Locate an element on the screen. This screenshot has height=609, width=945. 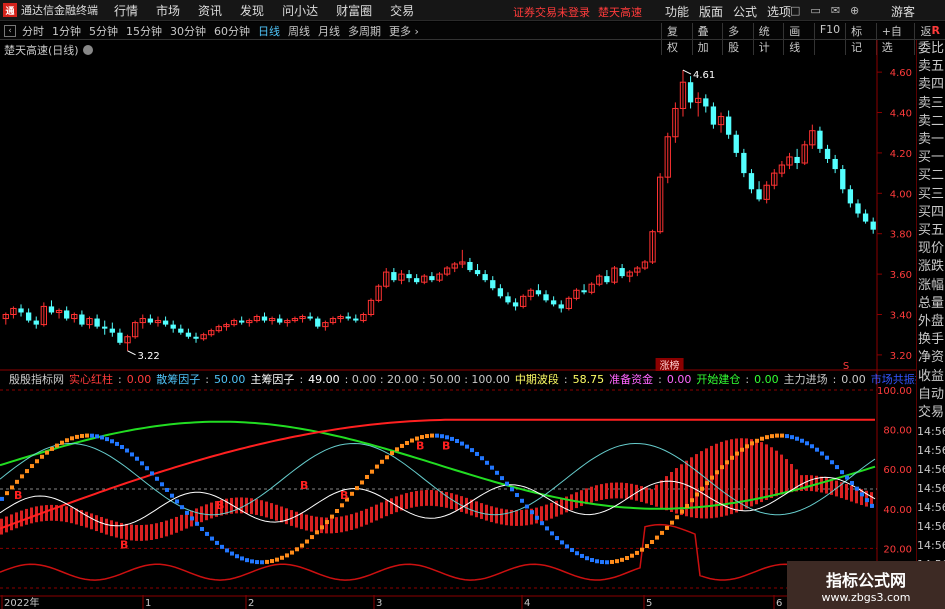
menu-item-layout: 版面 is located at coordinates (711, 11).